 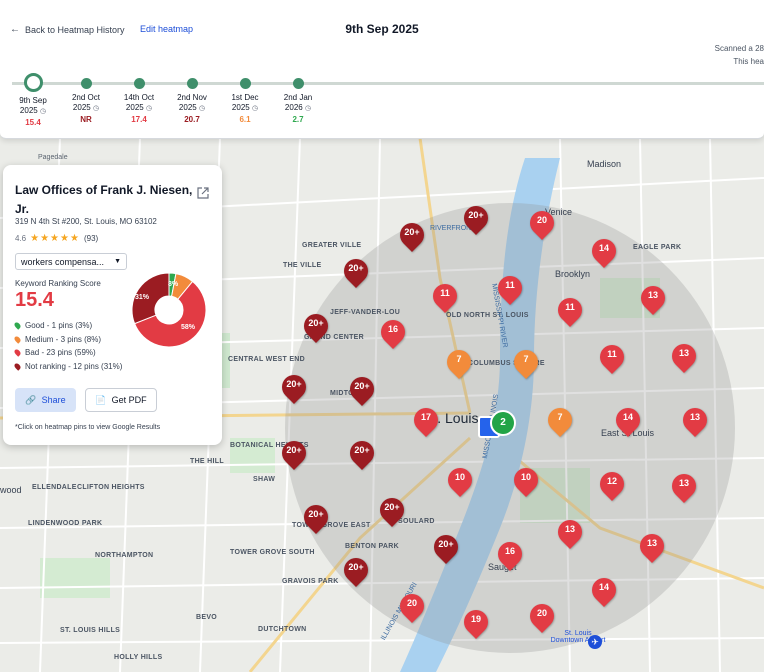 I want to click on business-location-marker: 2, so click(x=497, y=424).